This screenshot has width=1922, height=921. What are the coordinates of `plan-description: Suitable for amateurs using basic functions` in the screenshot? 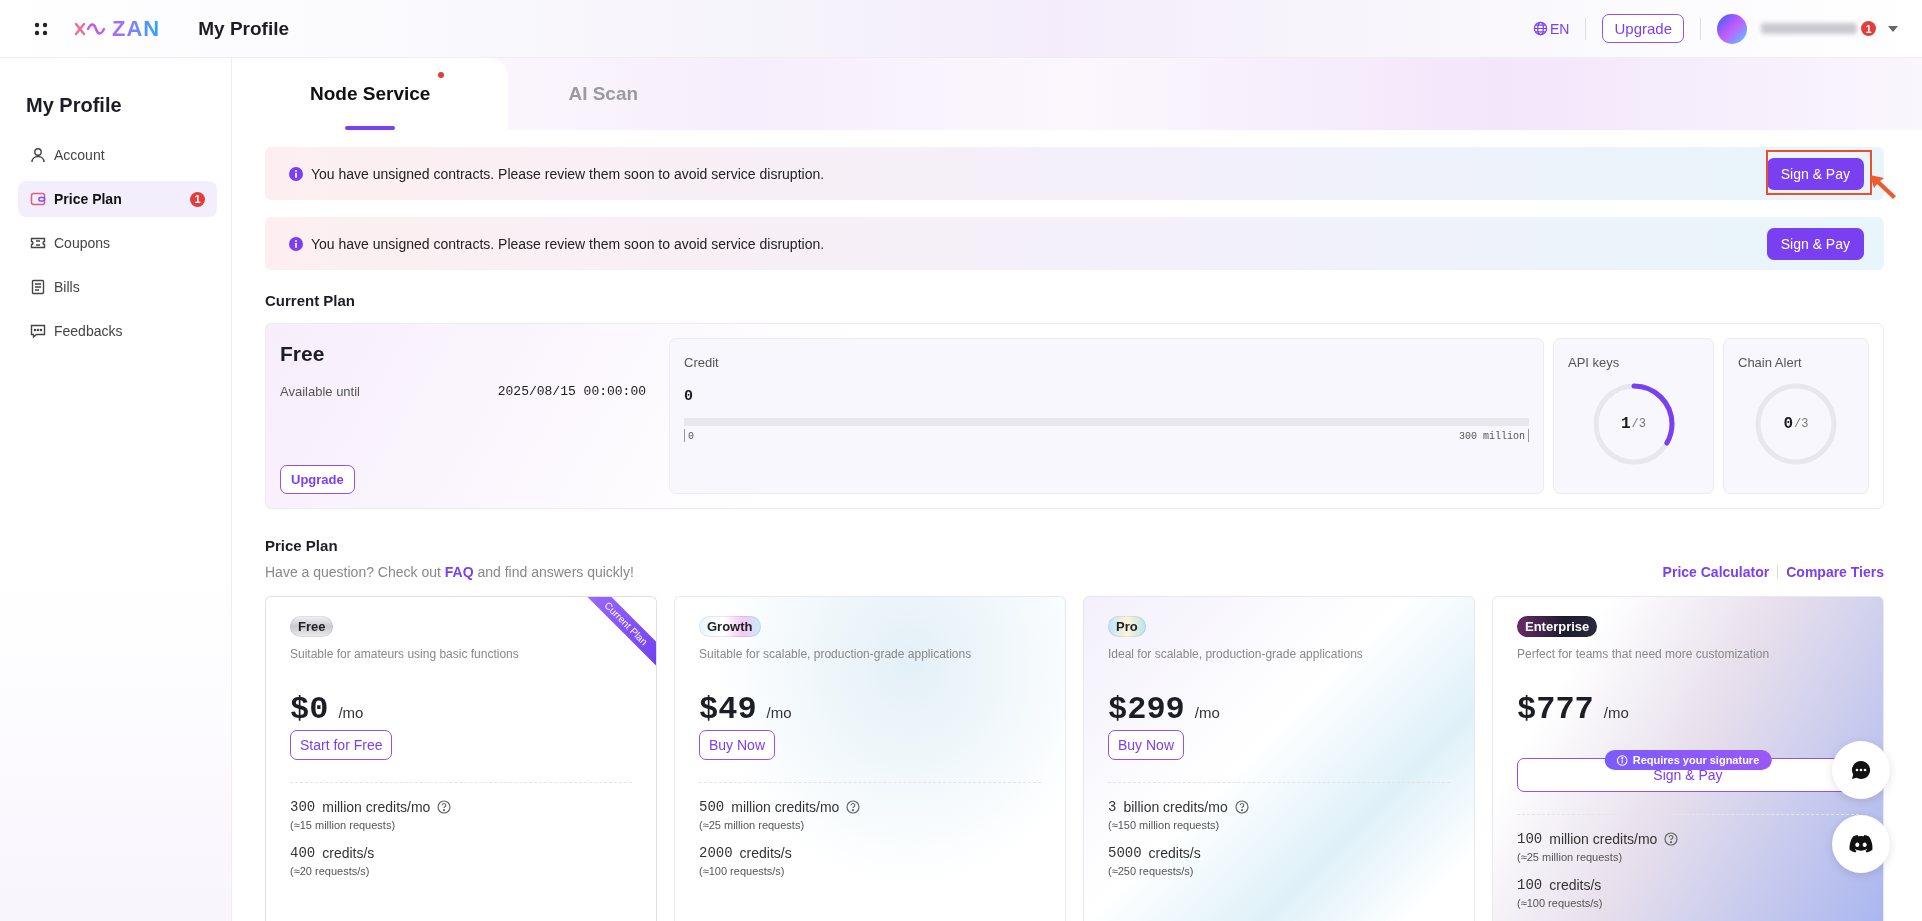 It's located at (405, 654).